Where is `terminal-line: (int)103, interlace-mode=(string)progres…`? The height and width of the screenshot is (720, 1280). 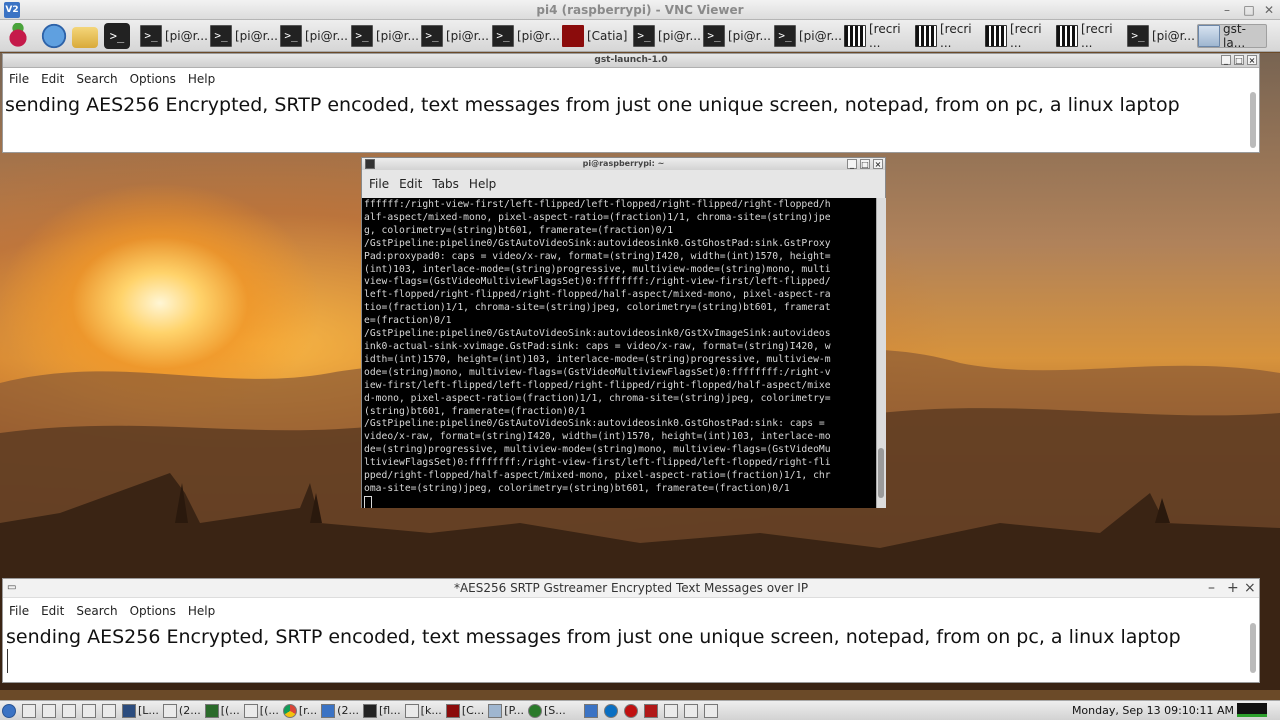
terminal-line: (int)103, interlace-mode=(string)progres… is located at coordinates (597, 269).